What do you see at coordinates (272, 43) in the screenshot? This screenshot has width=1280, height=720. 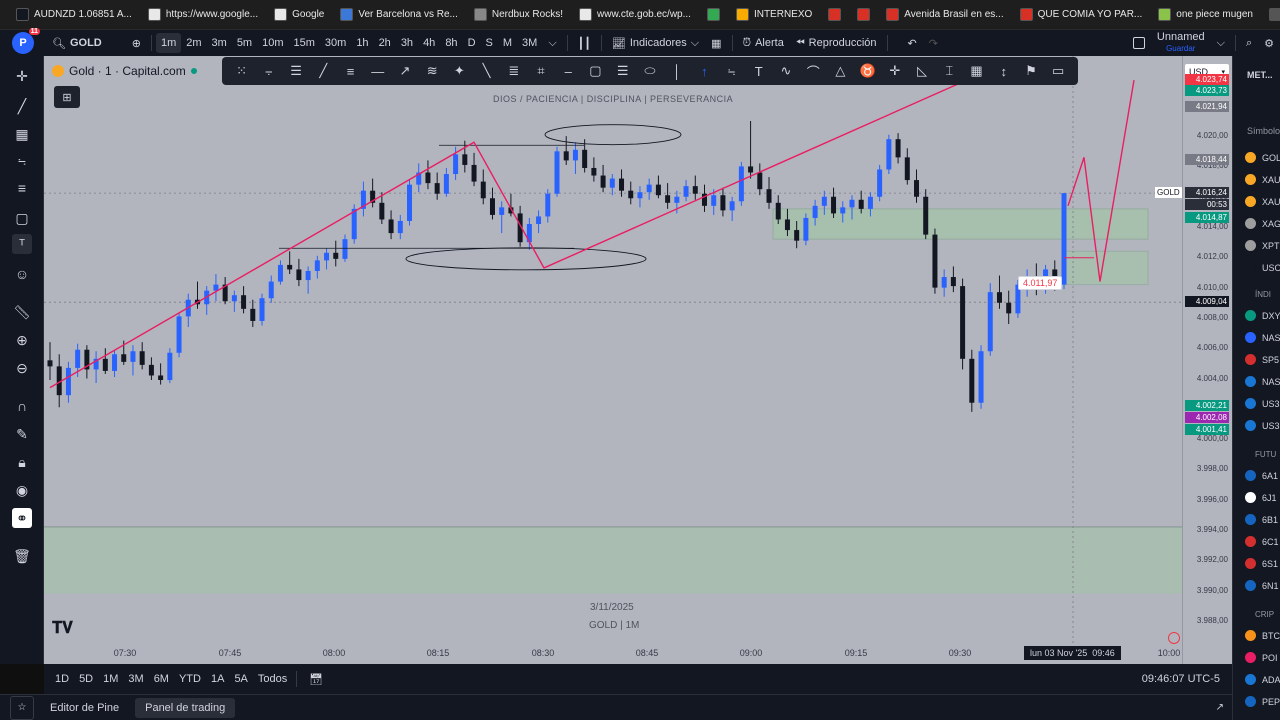 I see `timeframe-10m: 10m` at bounding box center [272, 43].